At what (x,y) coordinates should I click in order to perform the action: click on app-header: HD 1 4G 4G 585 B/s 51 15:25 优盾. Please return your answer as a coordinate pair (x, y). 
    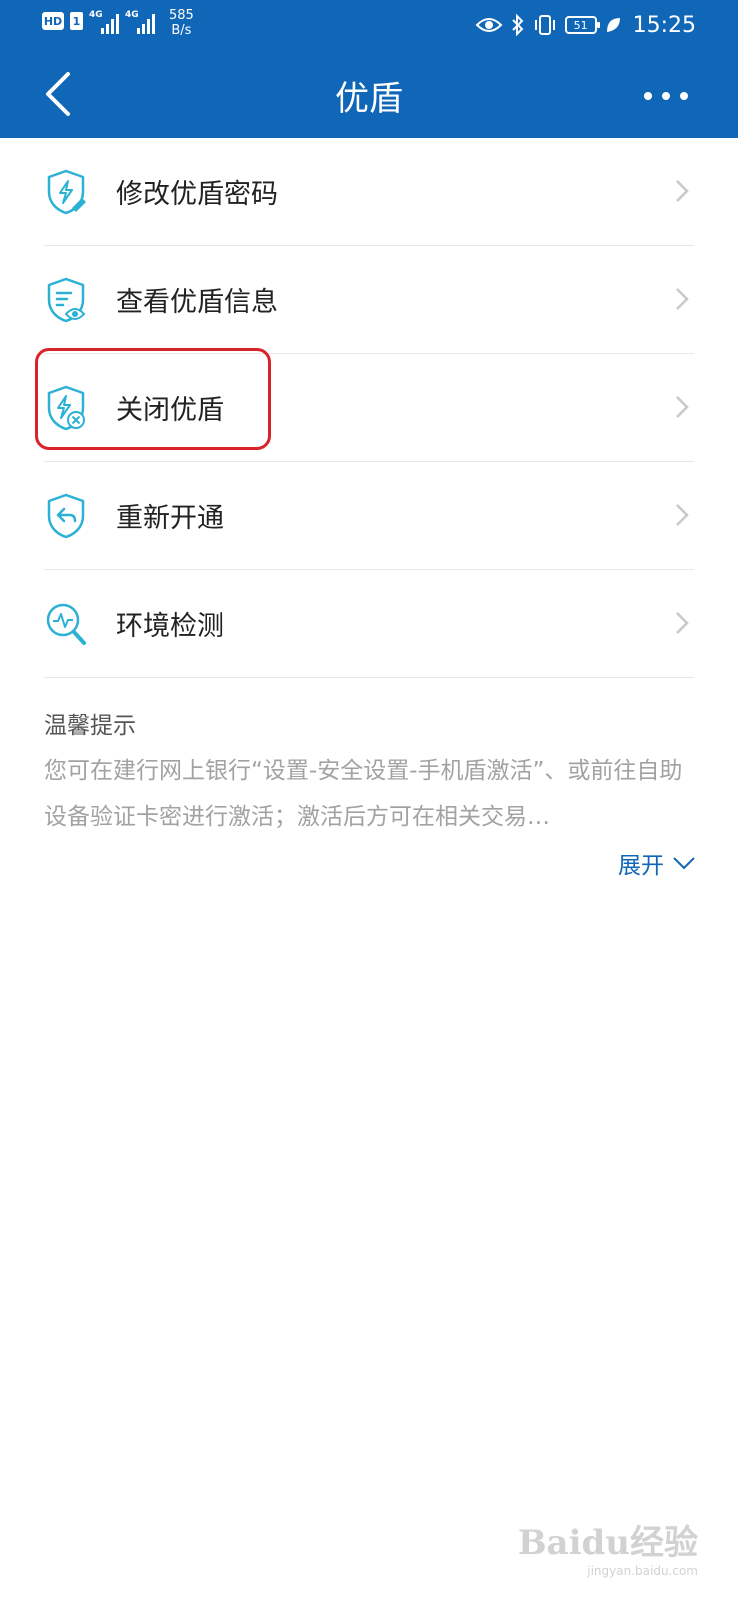
    Looking at the image, I should click on (369, 69).